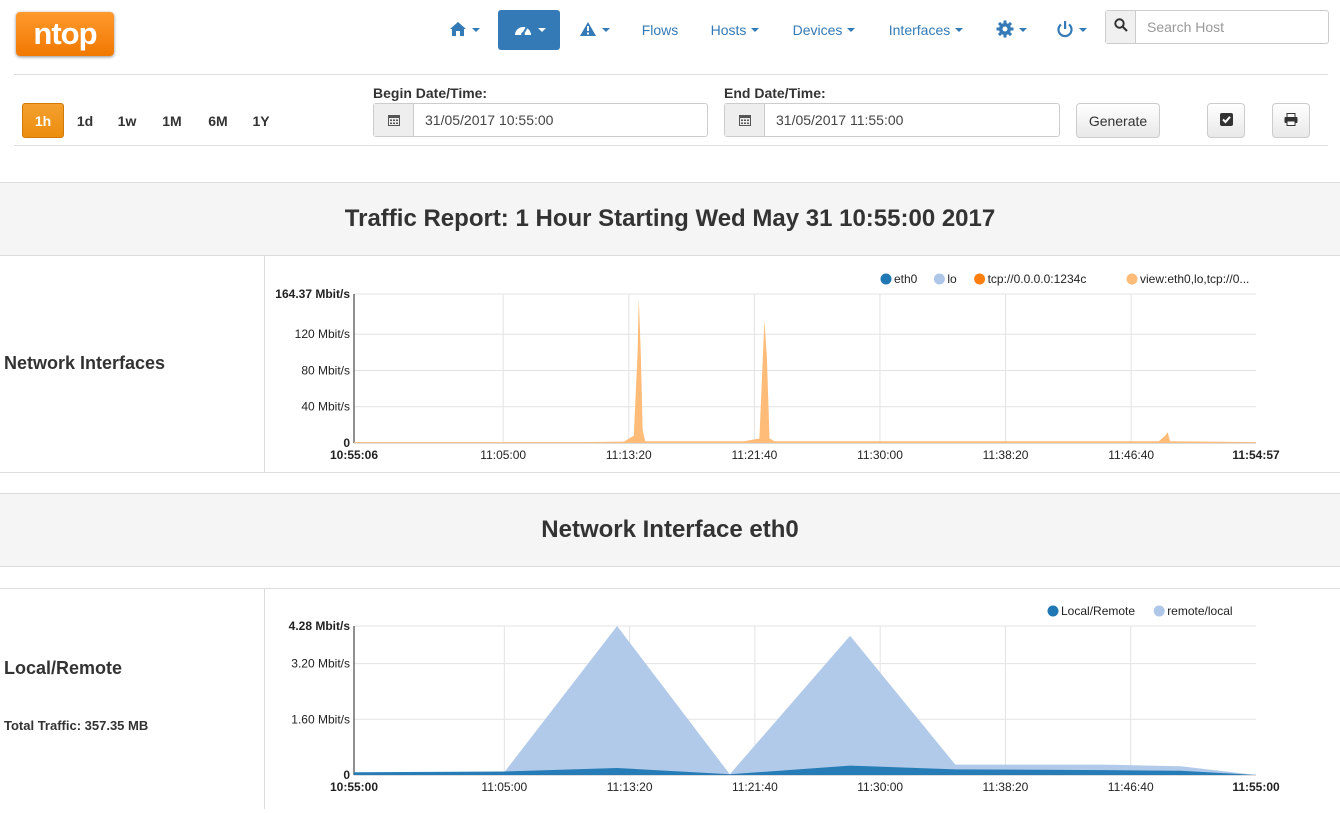  What do you see at coordinates (775, 93) in the screenshot?
I see `end-date-label: End Date/Time:` at bounding box center [775, 93].